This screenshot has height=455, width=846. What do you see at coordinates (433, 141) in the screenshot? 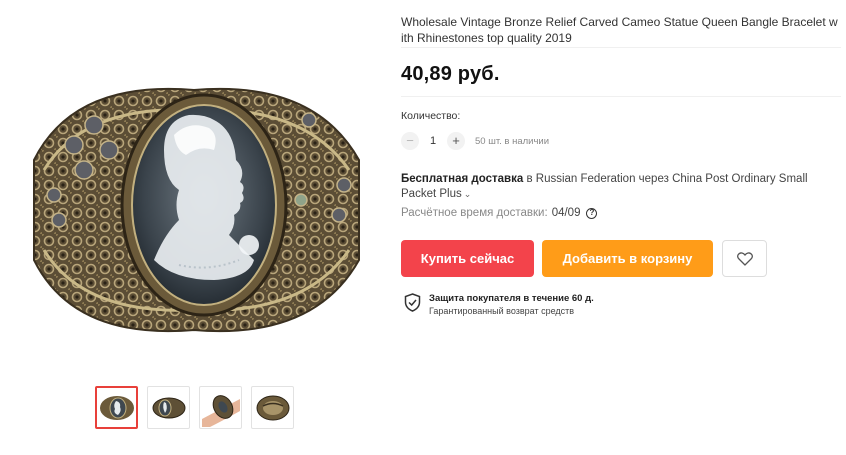
I see `quantity-value: 1` at bounding box center [433, 141].